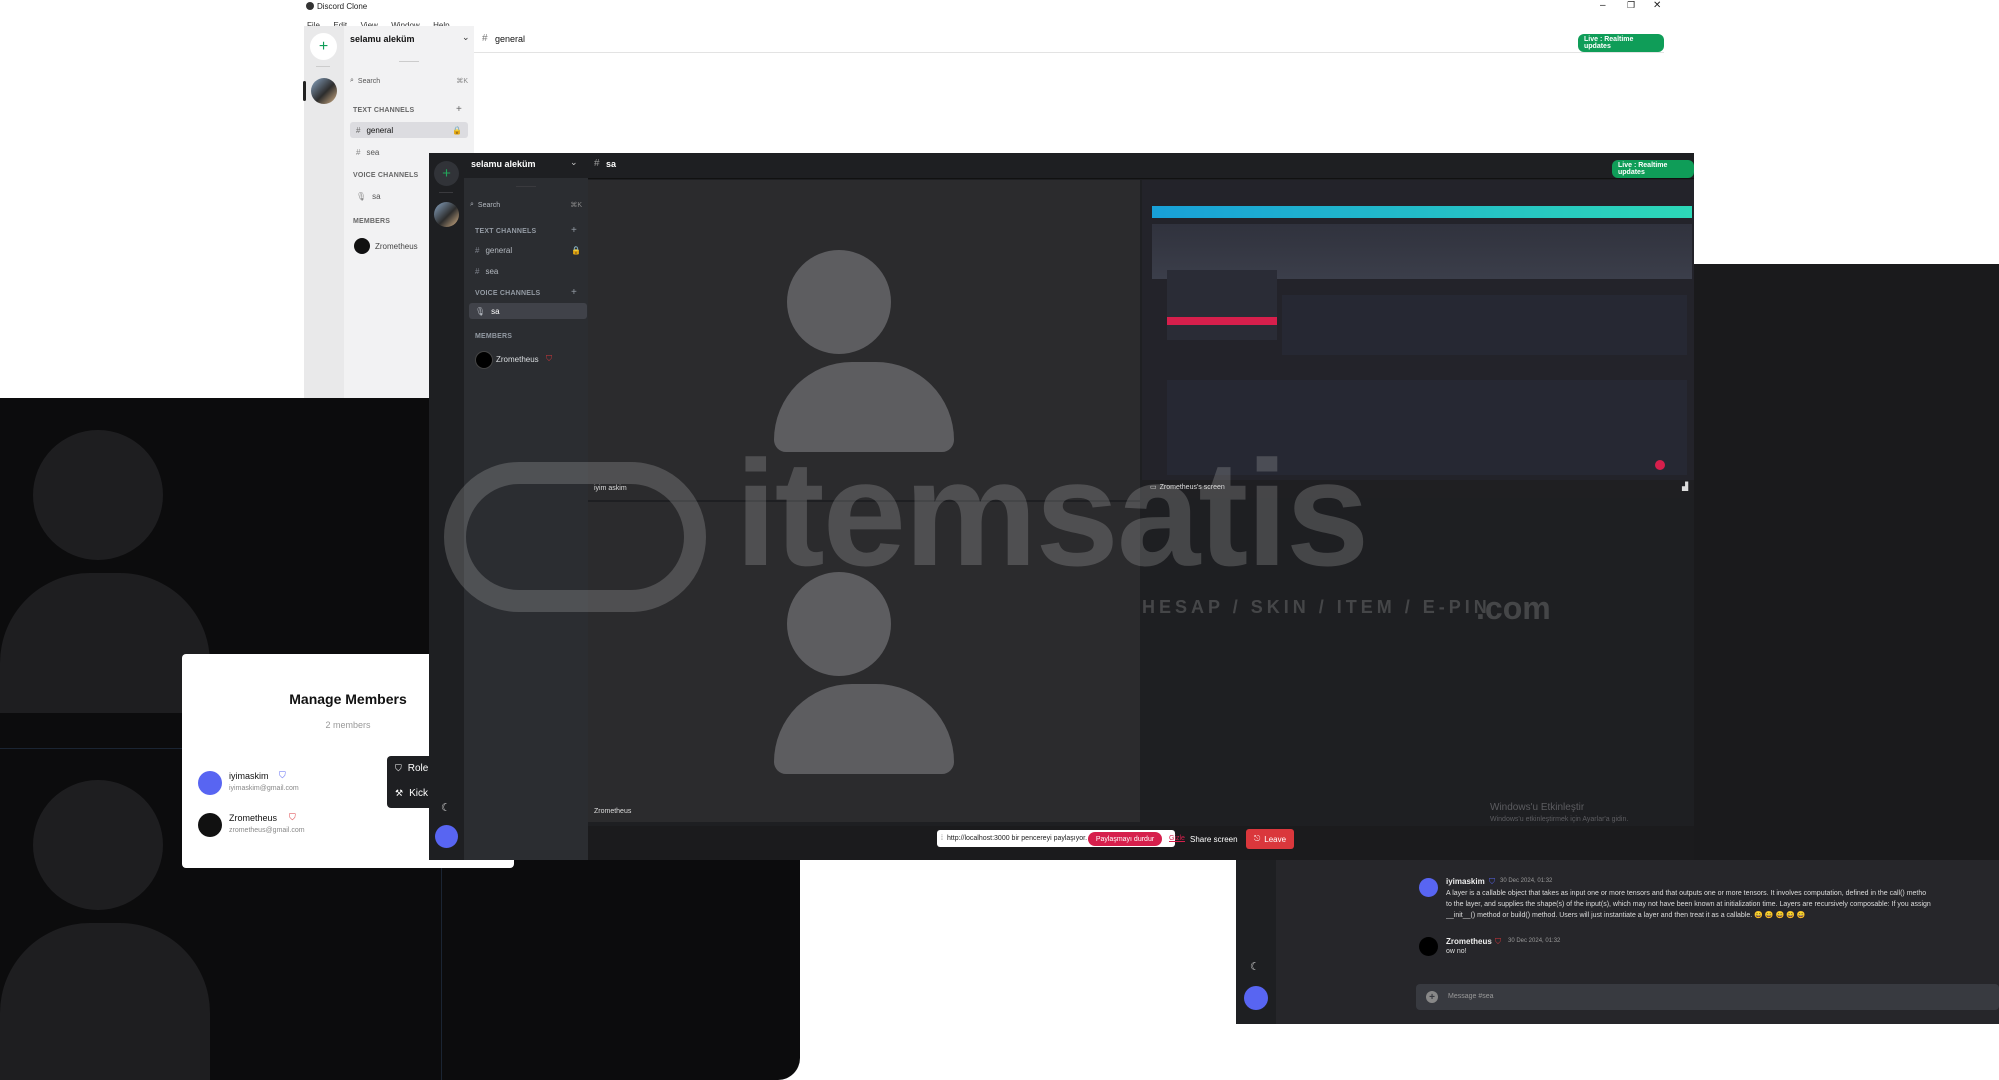  I want to click on add-attachment-icon: +, so click(1432, 997).